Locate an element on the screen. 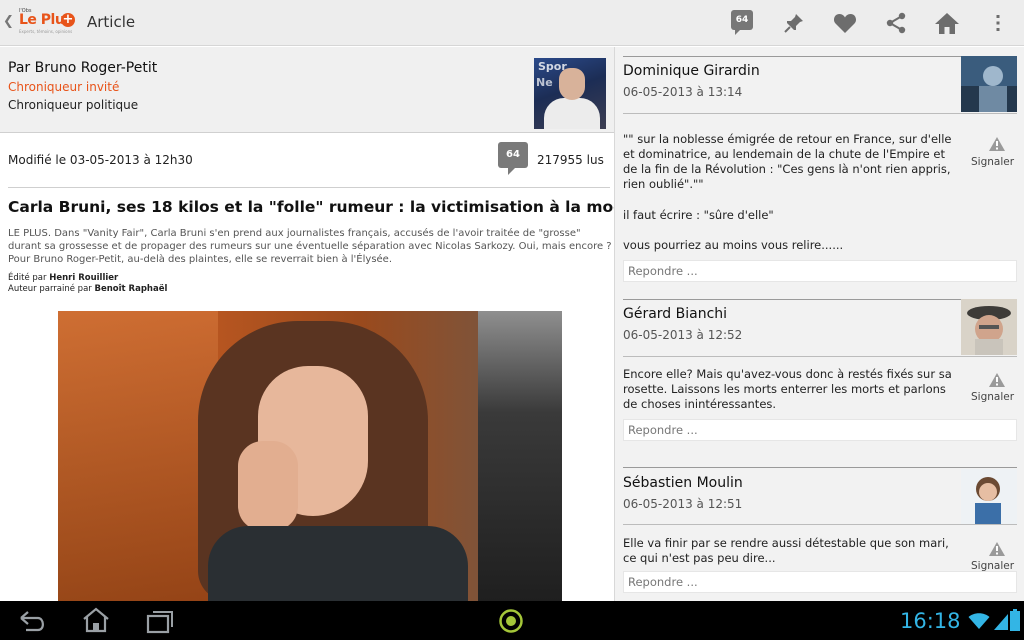  comment-author: Sébastien Moulin is located at coordinates (683, 483).